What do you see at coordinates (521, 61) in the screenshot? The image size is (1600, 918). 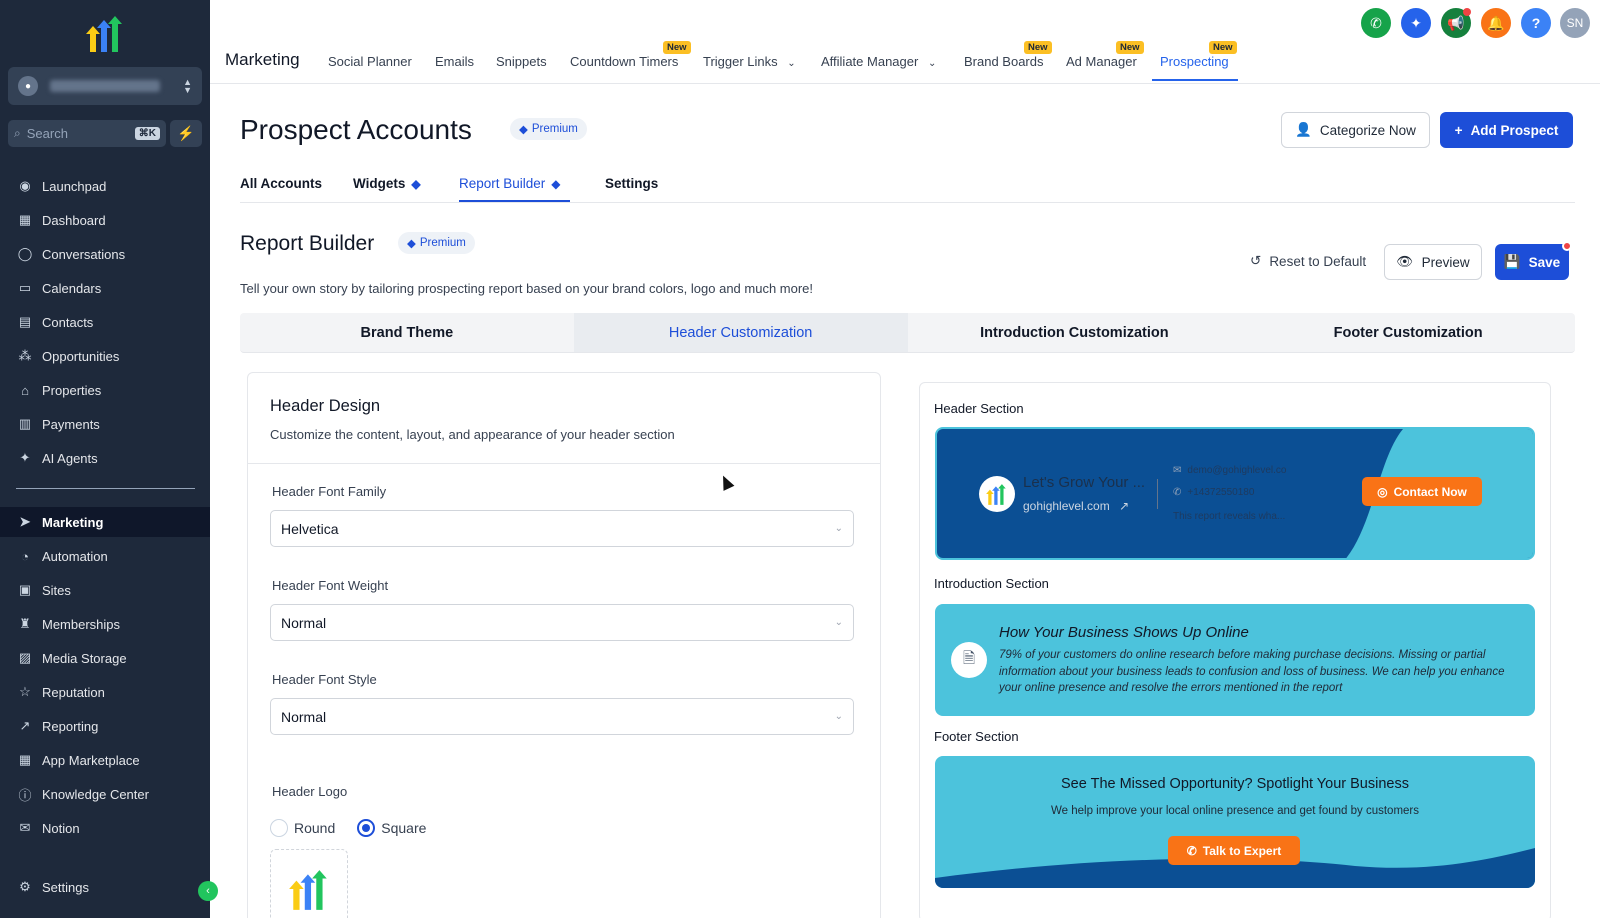 I see `tab-snippets: Snippets` at bounding box center [521, 61].